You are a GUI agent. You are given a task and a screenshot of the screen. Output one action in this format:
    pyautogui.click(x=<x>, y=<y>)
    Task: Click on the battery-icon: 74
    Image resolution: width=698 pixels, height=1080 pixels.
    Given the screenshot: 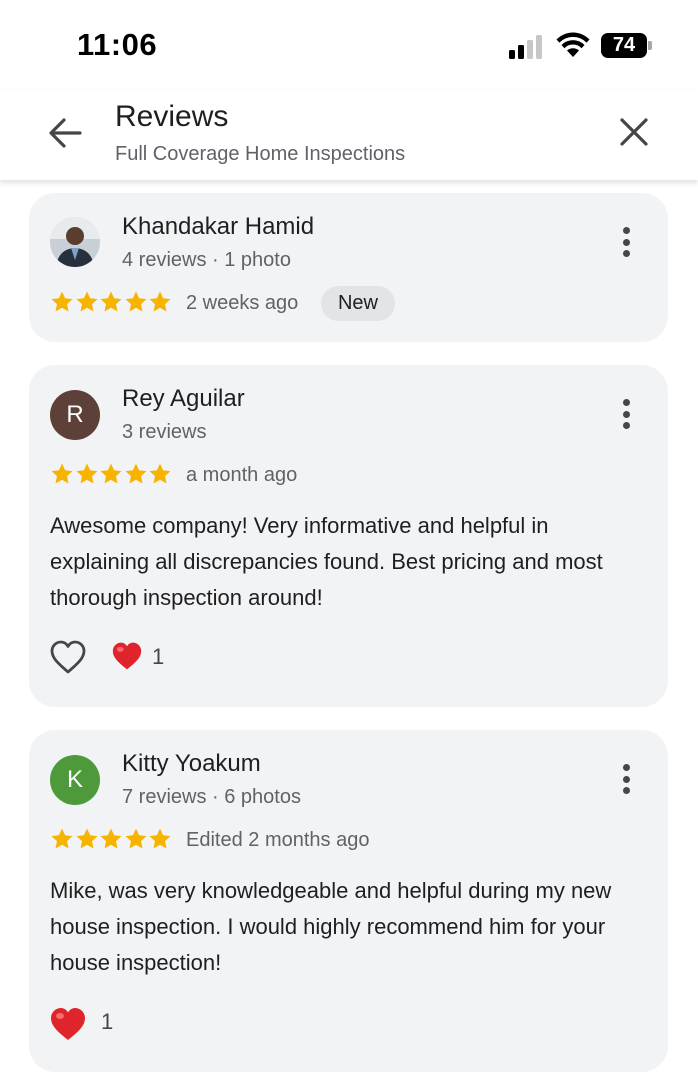 What is the action you would take?
    pyautogui.click(x=626, y=45)
    